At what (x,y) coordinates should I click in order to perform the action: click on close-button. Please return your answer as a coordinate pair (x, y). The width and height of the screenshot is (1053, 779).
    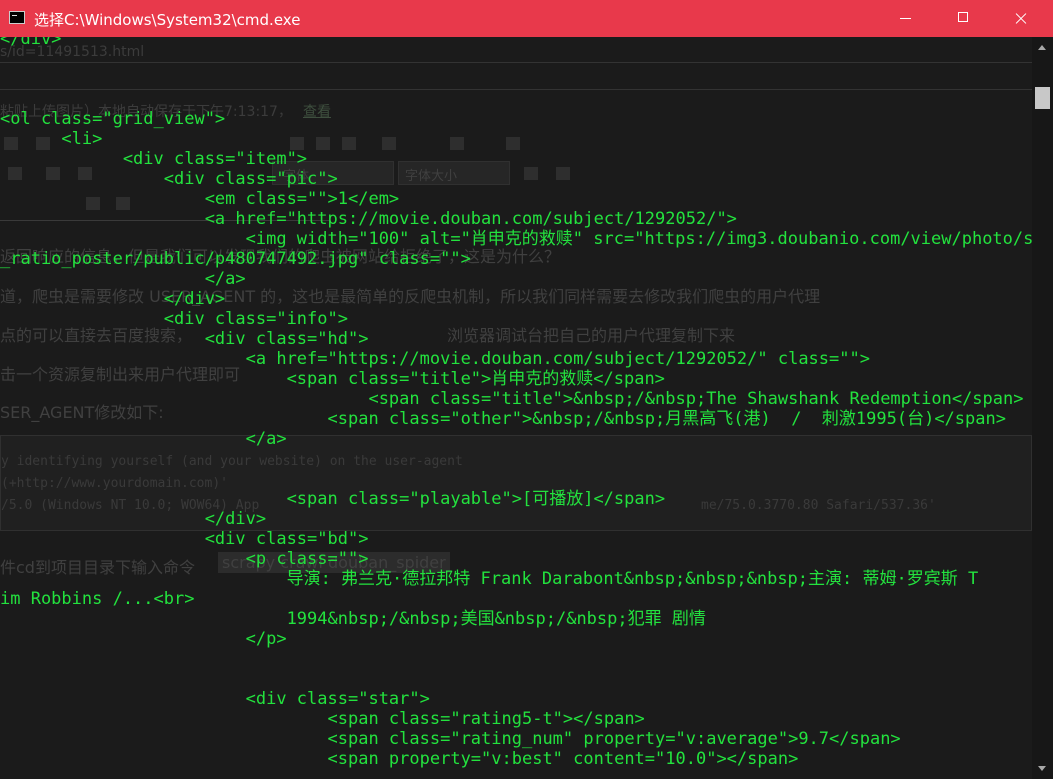
    Looking at the image, I should click on (1021, 18).